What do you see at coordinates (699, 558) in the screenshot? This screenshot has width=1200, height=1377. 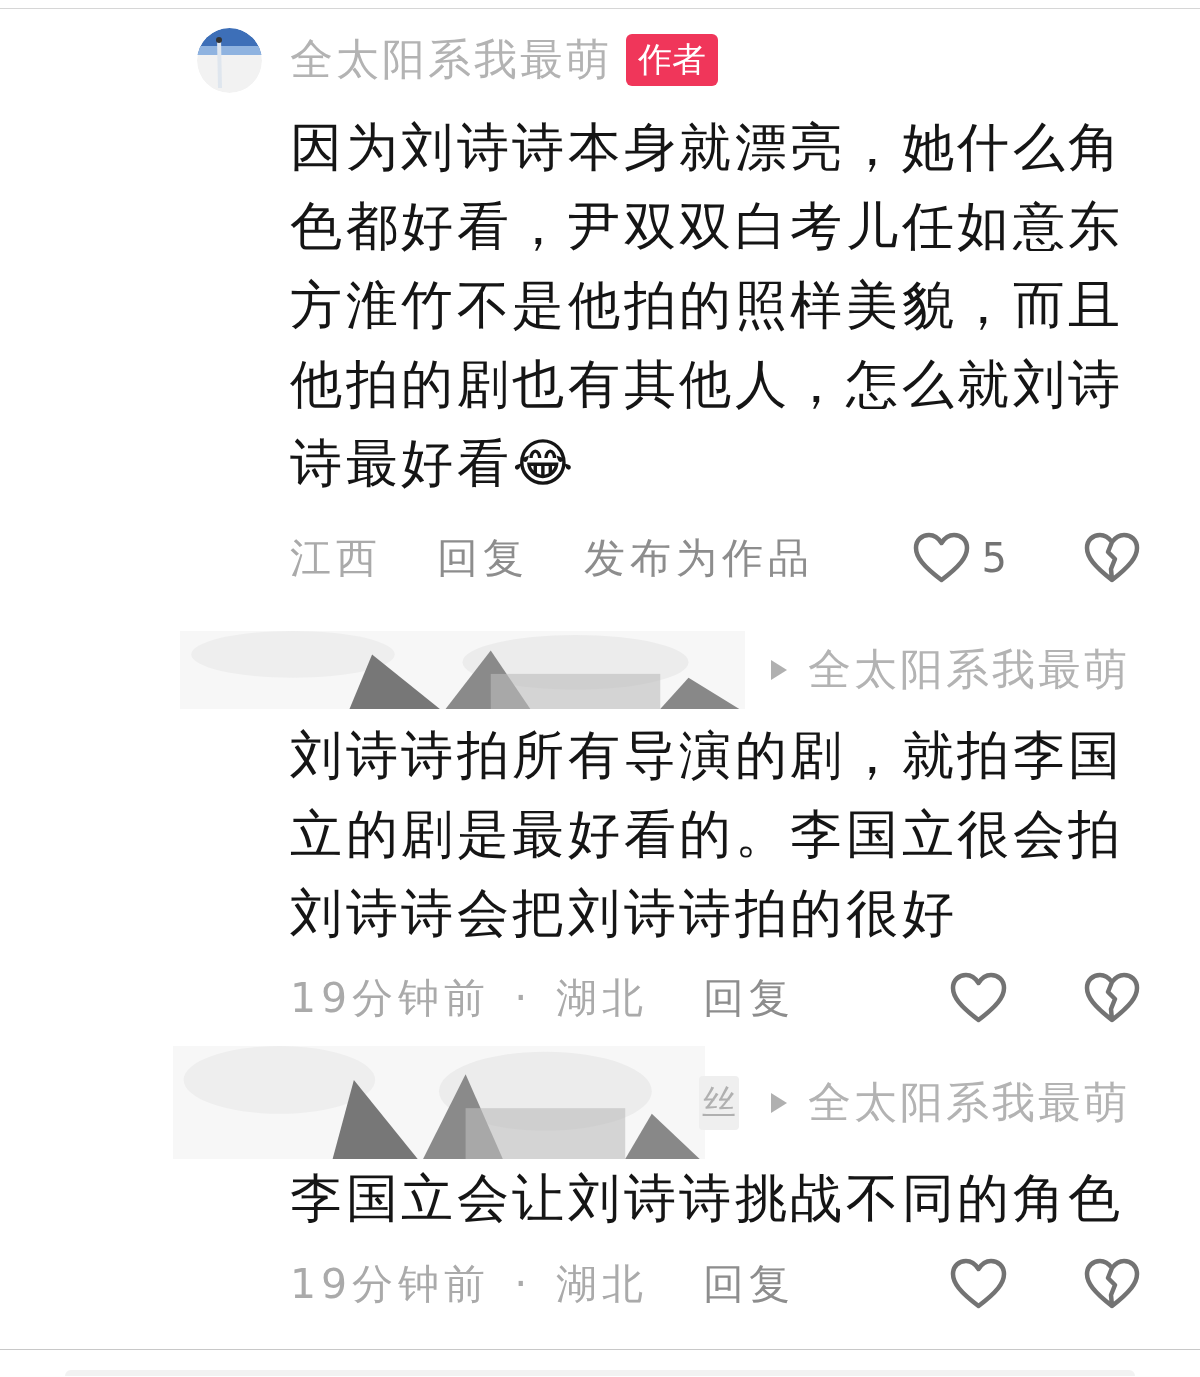 I see `publish-link: 发布为作品` at bounding box center [699, 558].